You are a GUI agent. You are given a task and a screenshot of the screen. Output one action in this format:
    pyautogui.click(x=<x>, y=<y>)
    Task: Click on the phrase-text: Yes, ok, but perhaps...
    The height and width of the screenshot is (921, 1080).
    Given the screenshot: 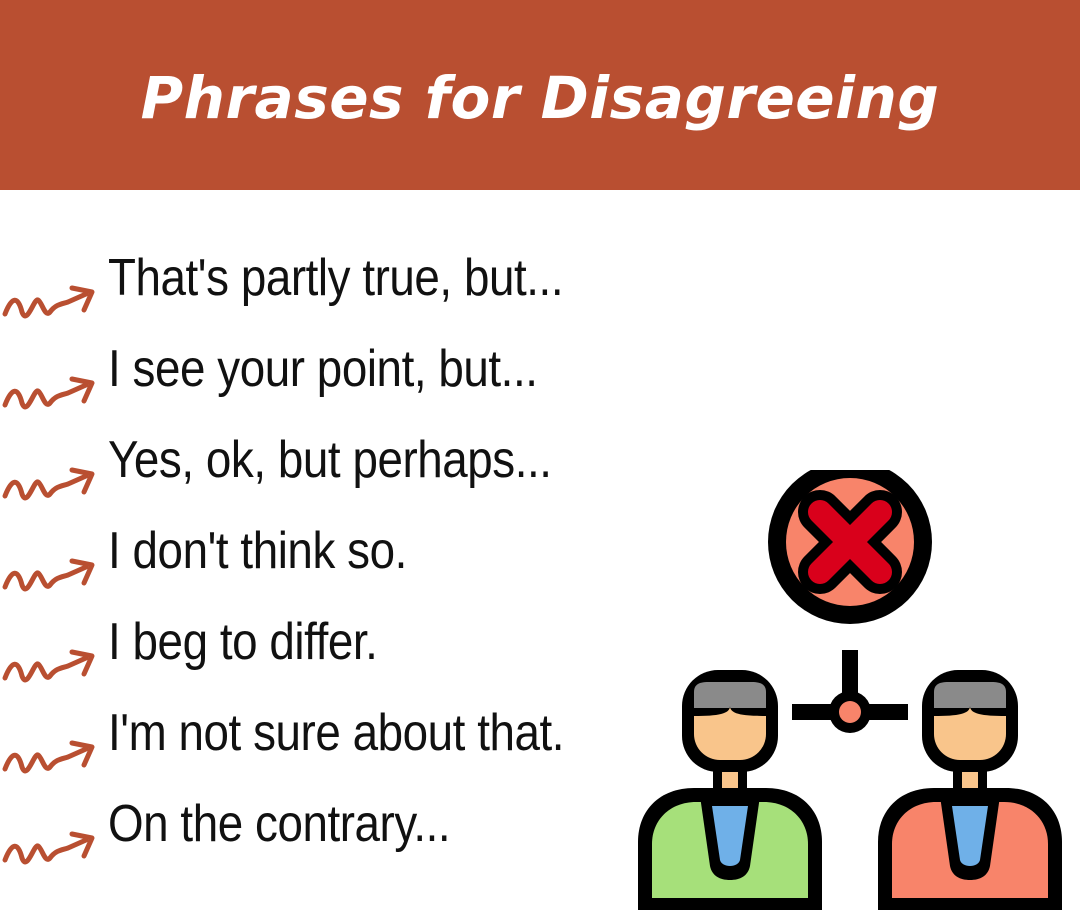 What is the action you would take?
    pyautogui.click(x=330, y=460)
    